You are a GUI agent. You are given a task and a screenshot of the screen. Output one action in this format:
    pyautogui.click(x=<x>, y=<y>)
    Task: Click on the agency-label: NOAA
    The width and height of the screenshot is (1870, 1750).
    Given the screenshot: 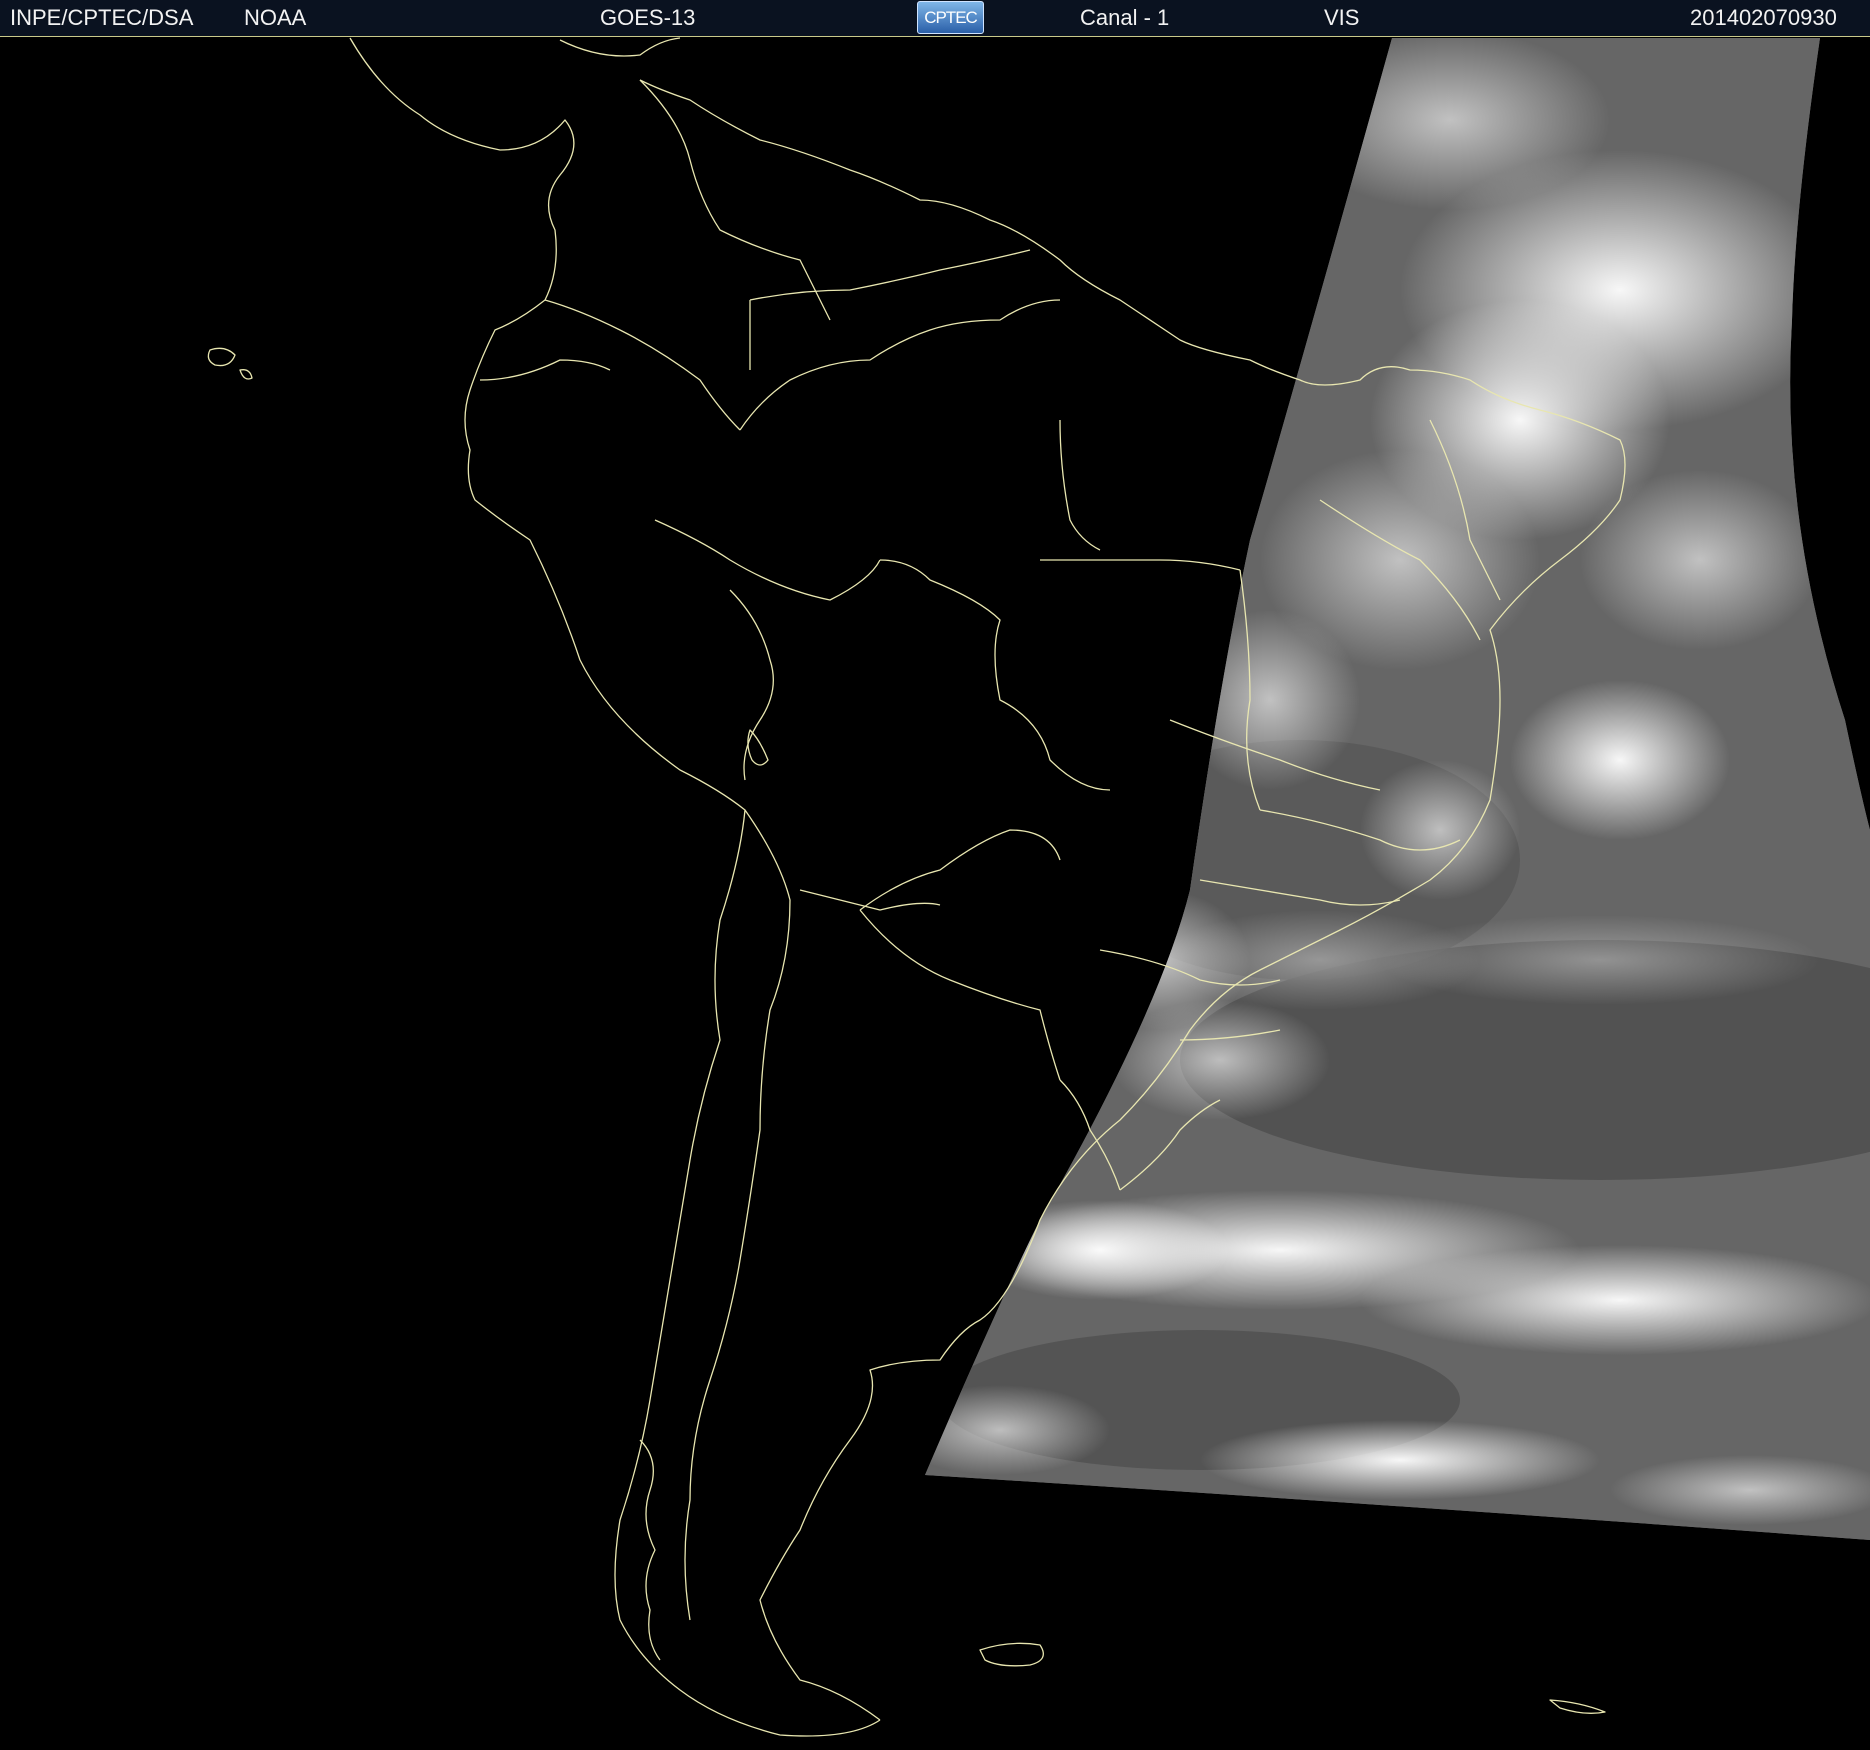 What is the action you would take?
    pyautogui.click(x=275, y=17)
    